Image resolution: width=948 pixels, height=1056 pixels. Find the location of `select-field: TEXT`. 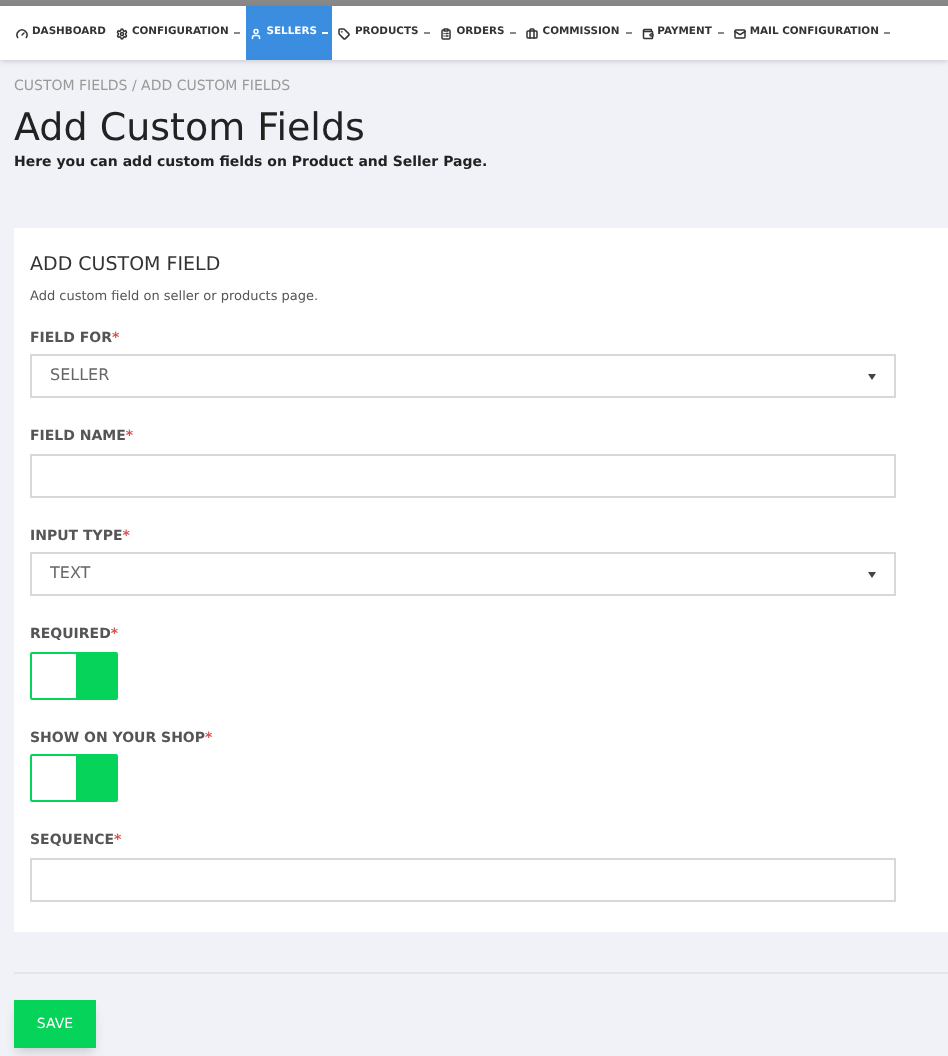

select-field: TEXT is located at coordinates (463, 574).